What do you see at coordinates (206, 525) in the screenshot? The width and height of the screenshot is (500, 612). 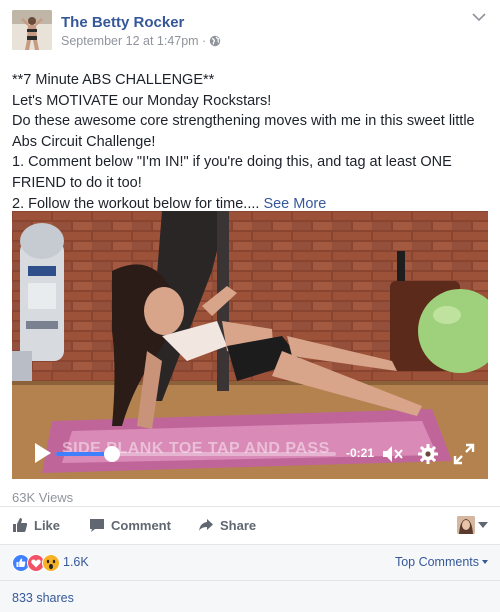 I see `share-icon` at bounding box center [206, 525].